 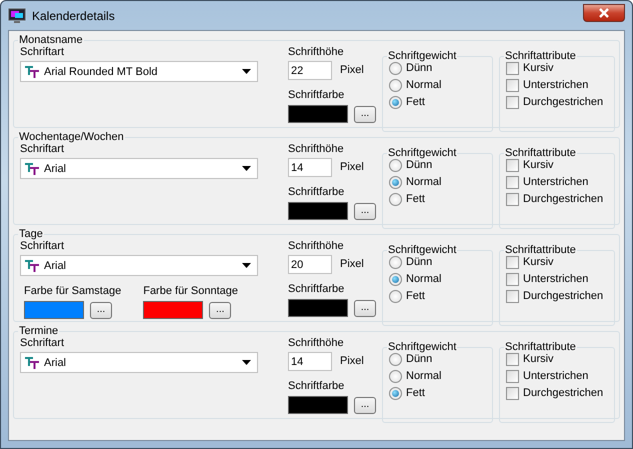 I want to click on section-title: Termine, so click(x=39, y=331).